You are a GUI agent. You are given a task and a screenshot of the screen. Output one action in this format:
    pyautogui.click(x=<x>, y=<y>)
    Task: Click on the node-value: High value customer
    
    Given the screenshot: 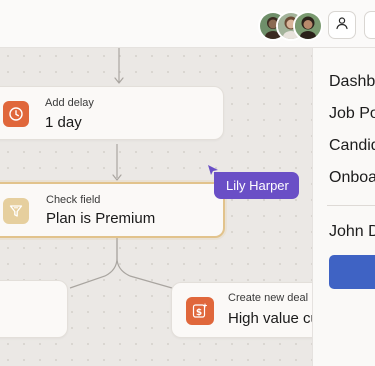 What is the action you would take?
    pyautogui.click(x=270, y=318)
    